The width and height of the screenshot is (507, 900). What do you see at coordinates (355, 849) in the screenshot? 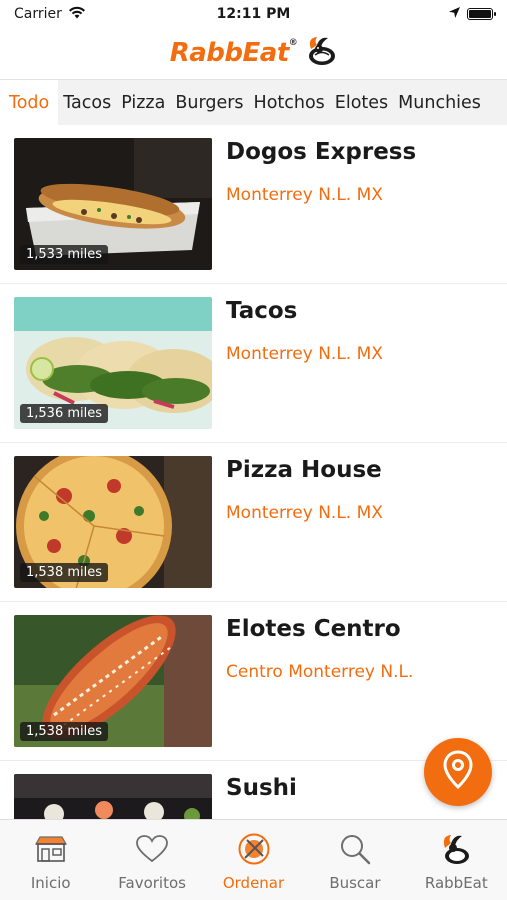
I see `search-icon` at bounding box center [355, 849].